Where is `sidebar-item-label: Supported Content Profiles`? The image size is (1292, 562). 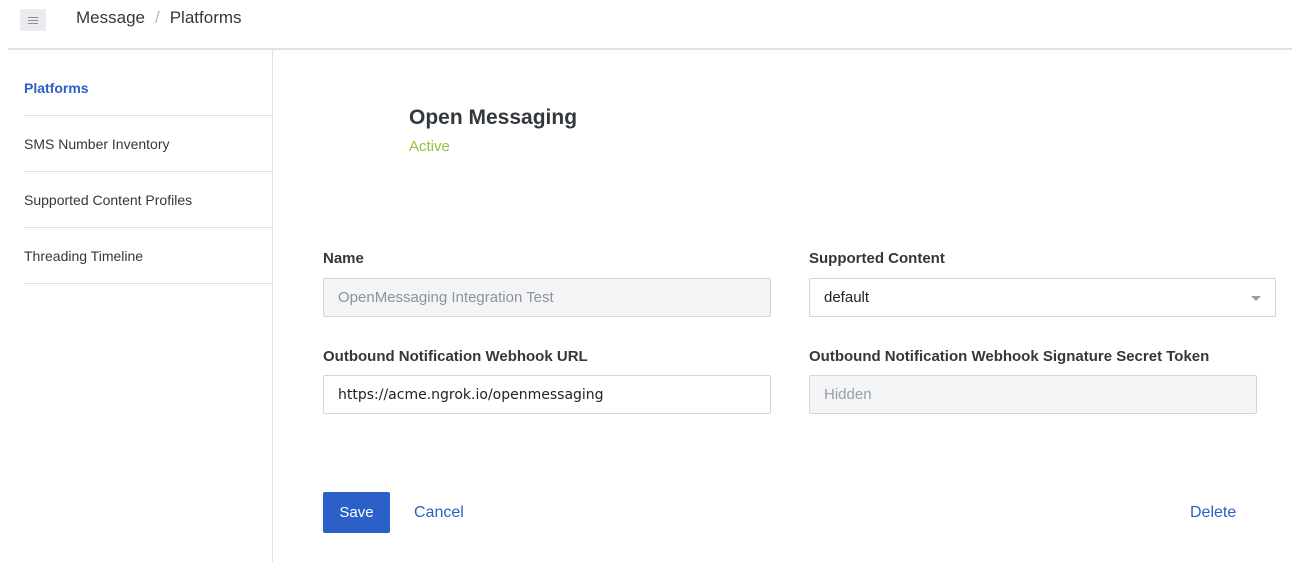
sidebar-item-label: Supported Content Profiles is located at coordinates (108, 199).